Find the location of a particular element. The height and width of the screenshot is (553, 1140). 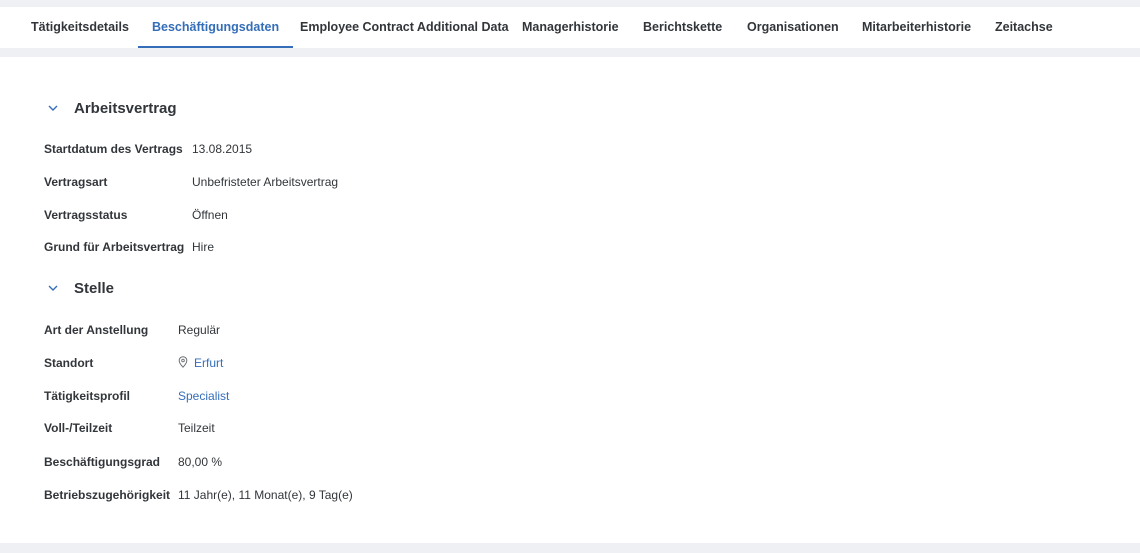

tab-zeitachse: Zeitachse is located at coordinates (1024, 27).